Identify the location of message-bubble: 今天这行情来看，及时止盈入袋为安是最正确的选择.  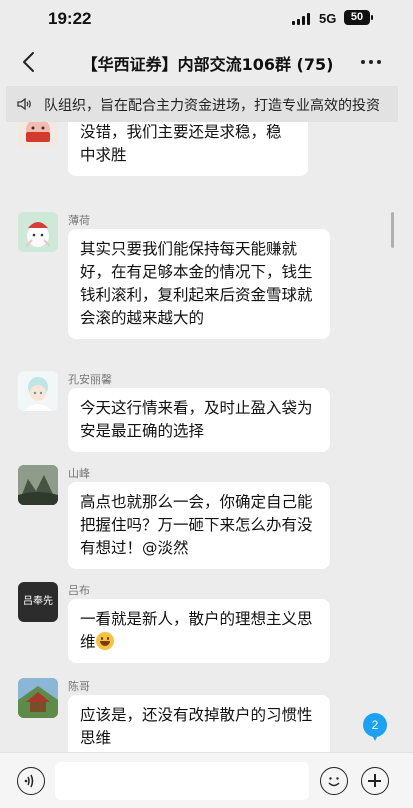
(199, 420).